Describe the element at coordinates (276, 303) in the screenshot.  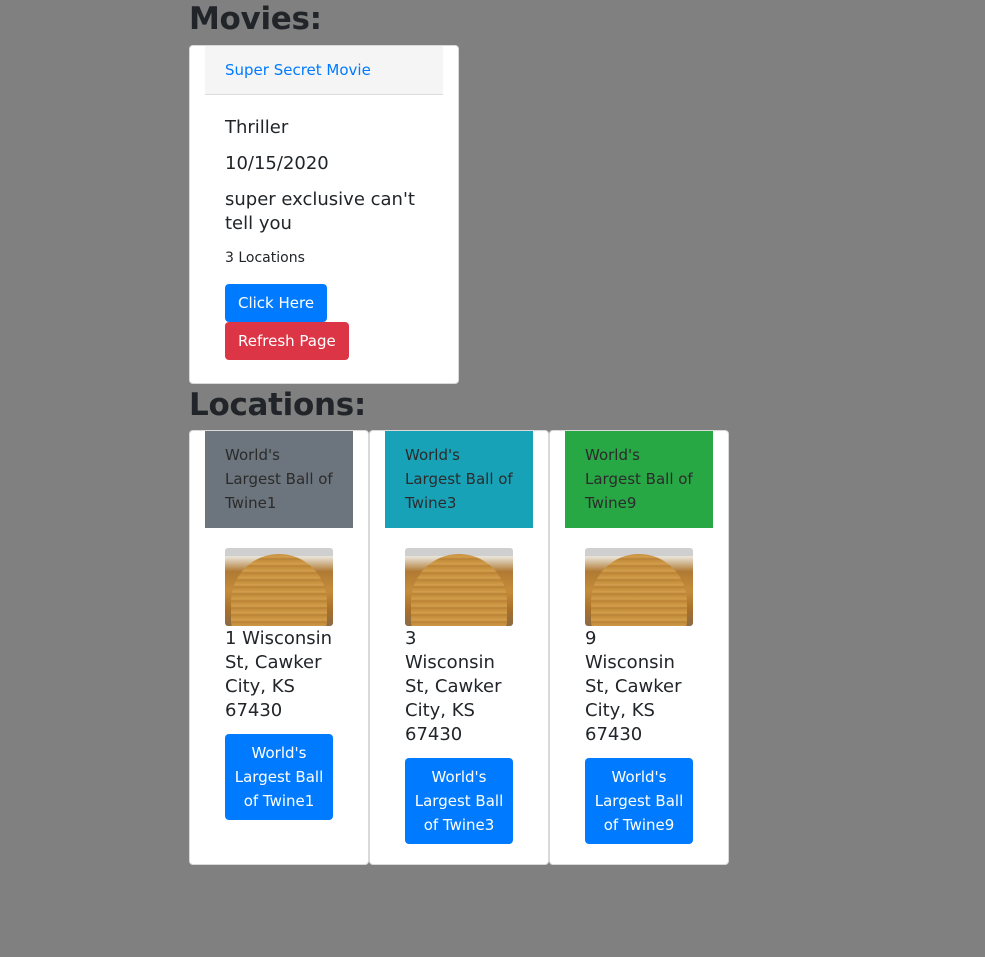
I see `click-here-button: Click Here` at that location.